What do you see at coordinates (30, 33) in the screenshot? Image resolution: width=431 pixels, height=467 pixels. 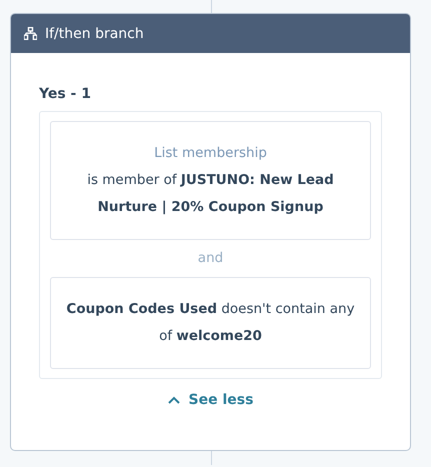 I see `branch-icon` at bounding box center [30, 33].